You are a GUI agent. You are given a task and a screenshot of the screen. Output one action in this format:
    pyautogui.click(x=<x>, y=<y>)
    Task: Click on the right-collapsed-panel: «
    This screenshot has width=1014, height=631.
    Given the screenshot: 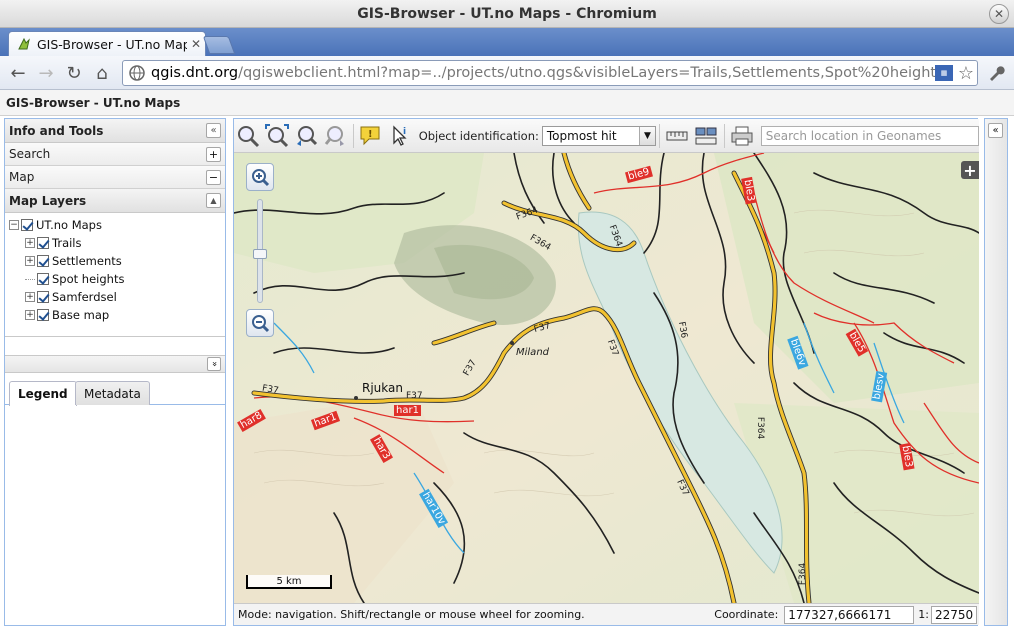 What is the action you would take?
    pyautogui.click(x=996, y=372)
    